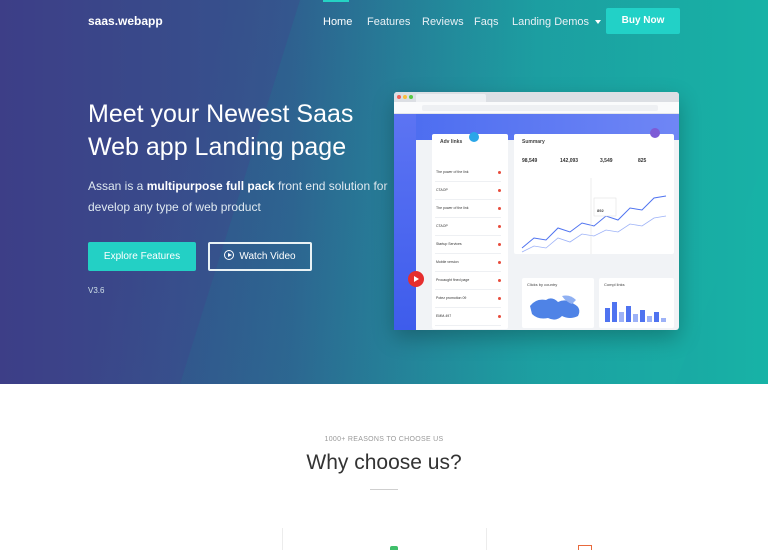  Describe the element at coordinates (600, 210) in the screenshot. I see `mock-chart-tooltip: 892` at that location.